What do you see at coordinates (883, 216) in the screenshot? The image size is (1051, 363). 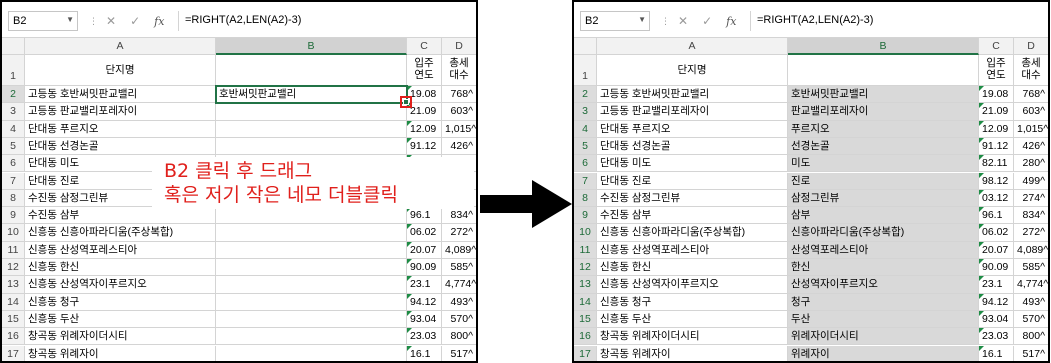 I see `cell-b: 삼부` at bounding box center [883, 216].